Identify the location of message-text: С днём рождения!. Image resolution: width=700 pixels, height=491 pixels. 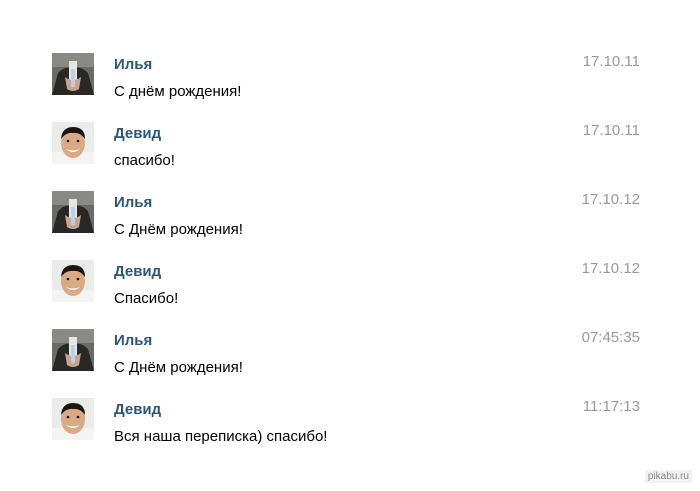
(178, 91).